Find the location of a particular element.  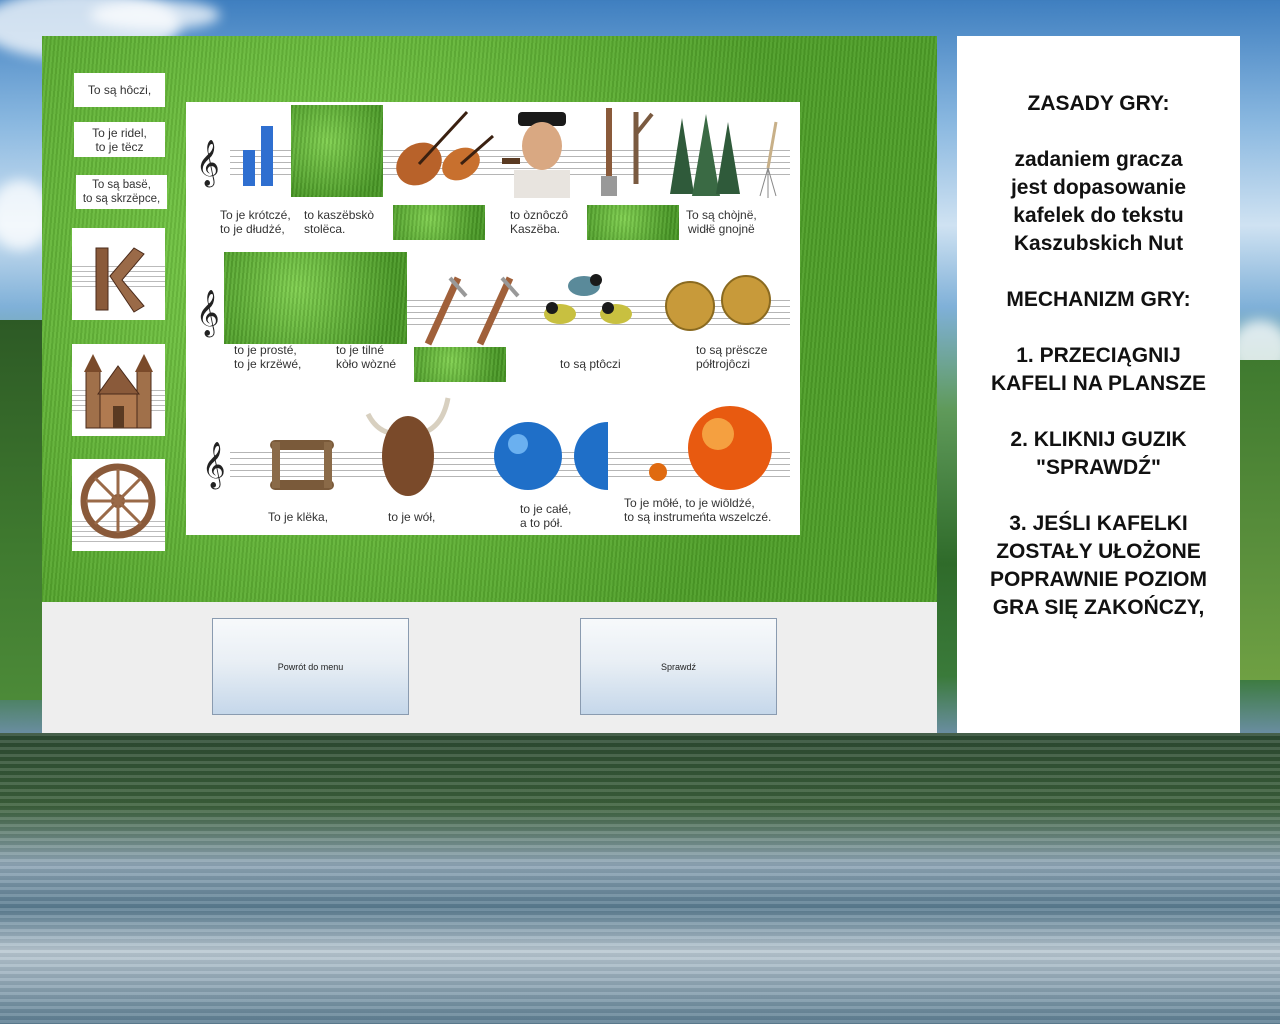

rules-text: KAFELI NA PLANSZE is located at coordinates (1098, 383).